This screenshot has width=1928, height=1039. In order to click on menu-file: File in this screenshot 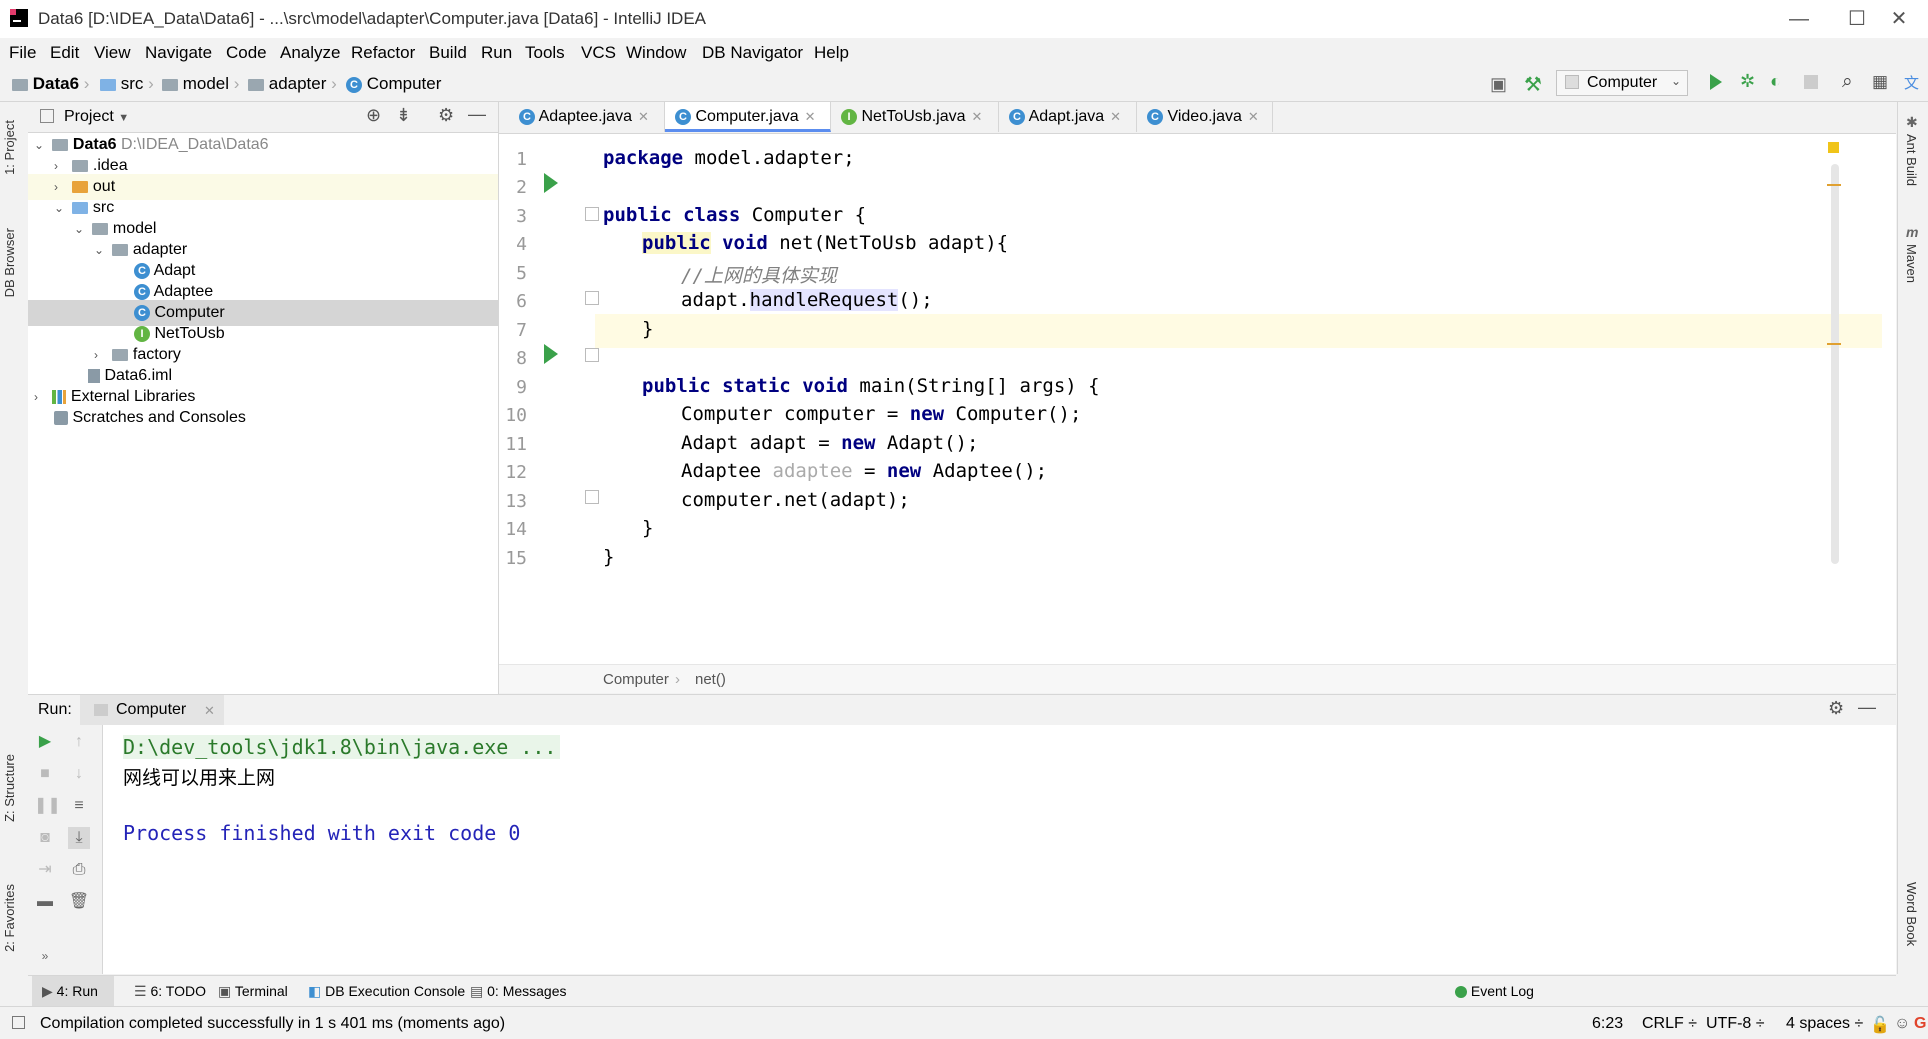, I will do `click(22, 53)`.